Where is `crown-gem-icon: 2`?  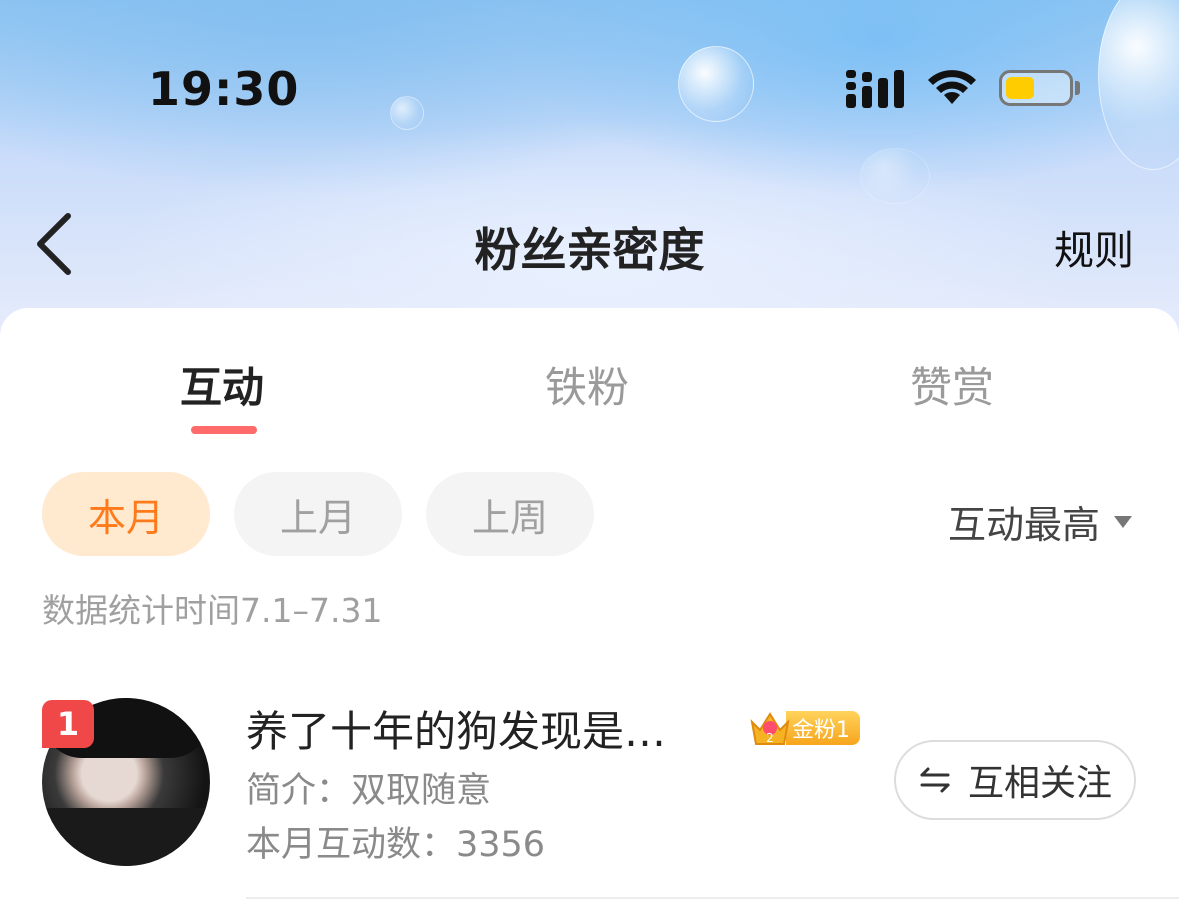 crown-gem-icon: 2 is located at coordinates (770, 728).